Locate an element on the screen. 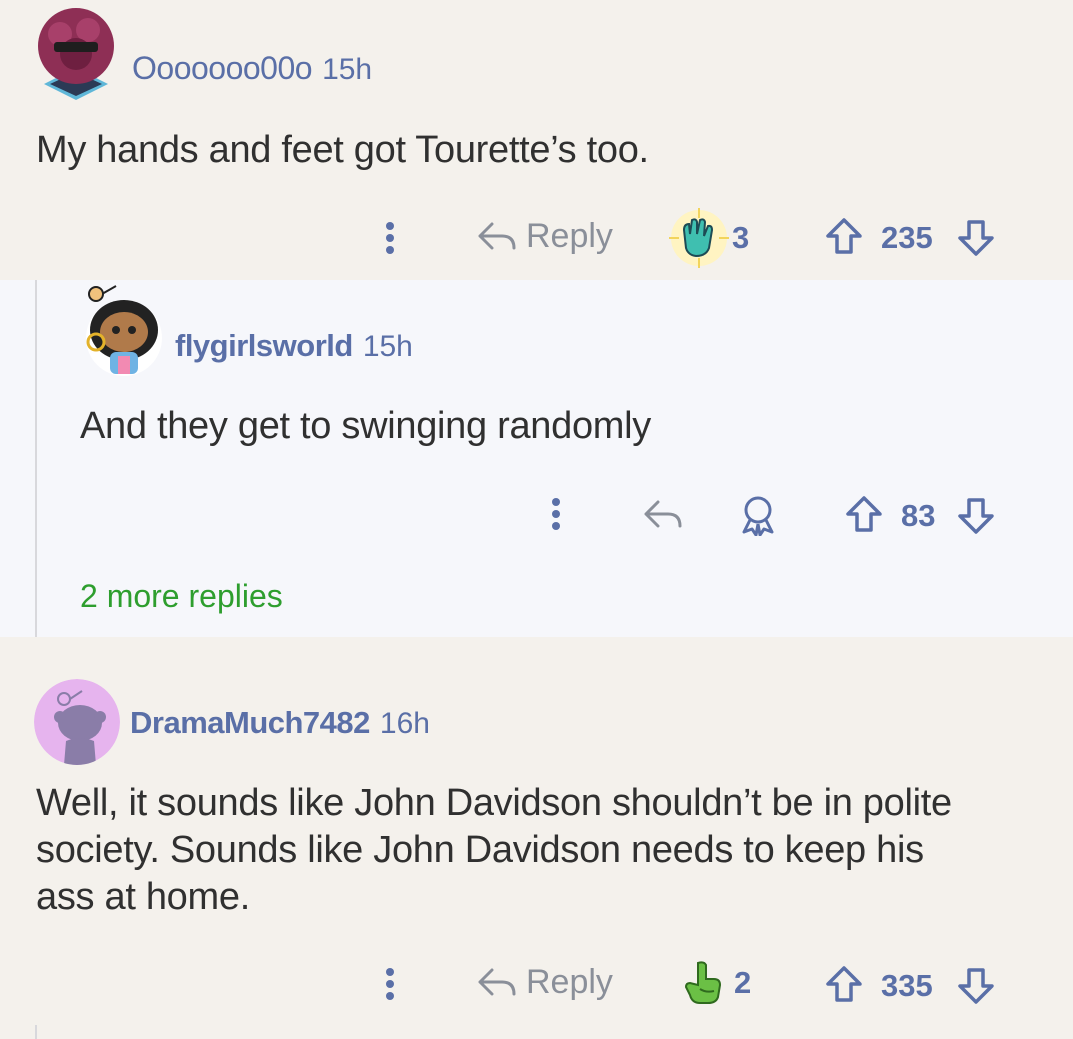 The image size is (1073, 1039). reply-button is located at coordinates (663, 514).